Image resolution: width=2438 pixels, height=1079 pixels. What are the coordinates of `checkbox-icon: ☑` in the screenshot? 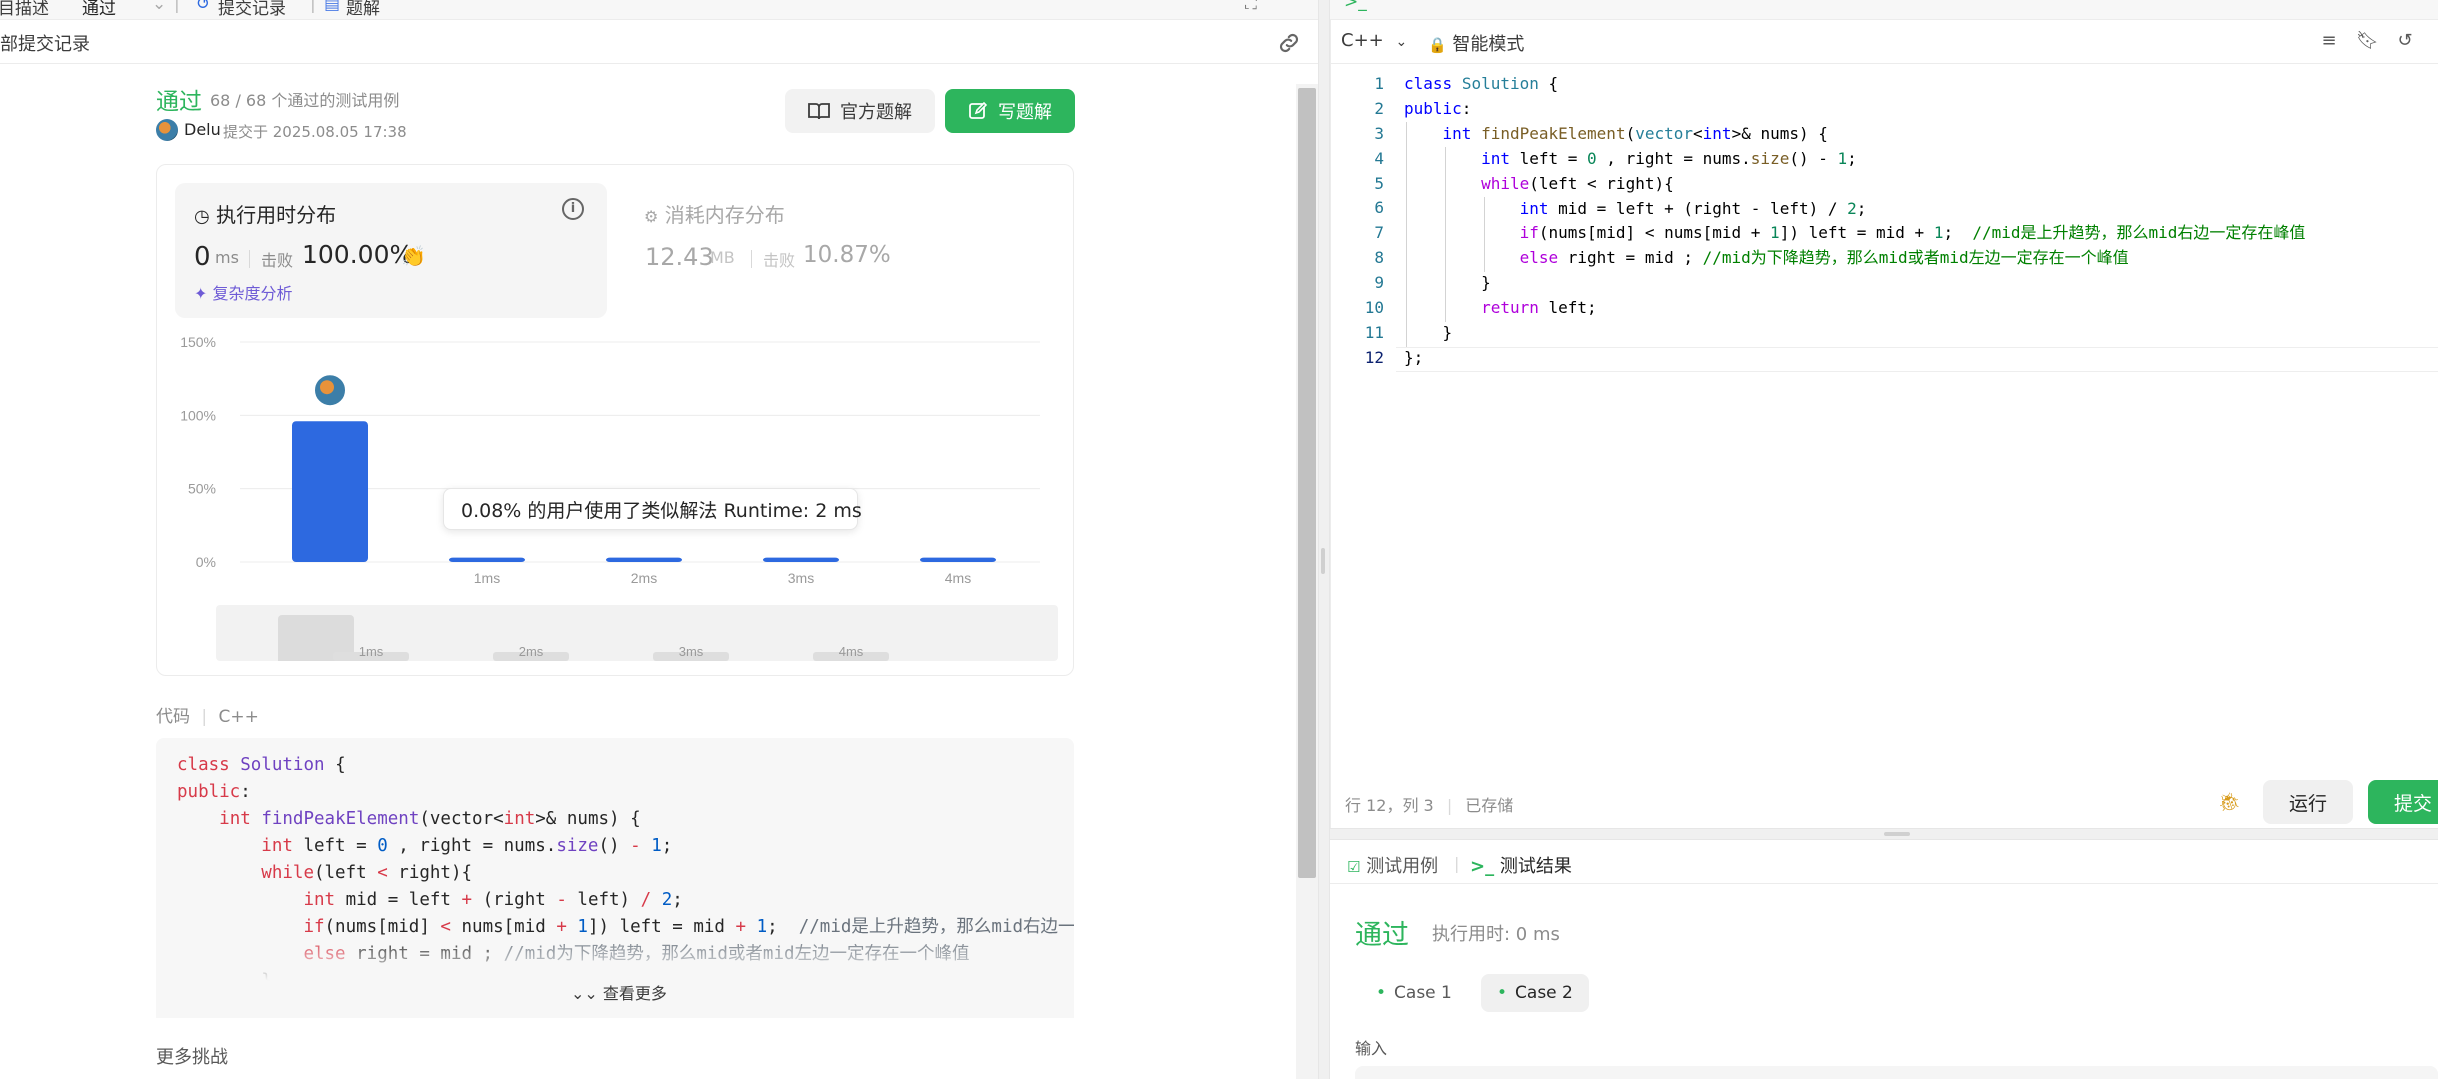 It's located at (1354, 867).